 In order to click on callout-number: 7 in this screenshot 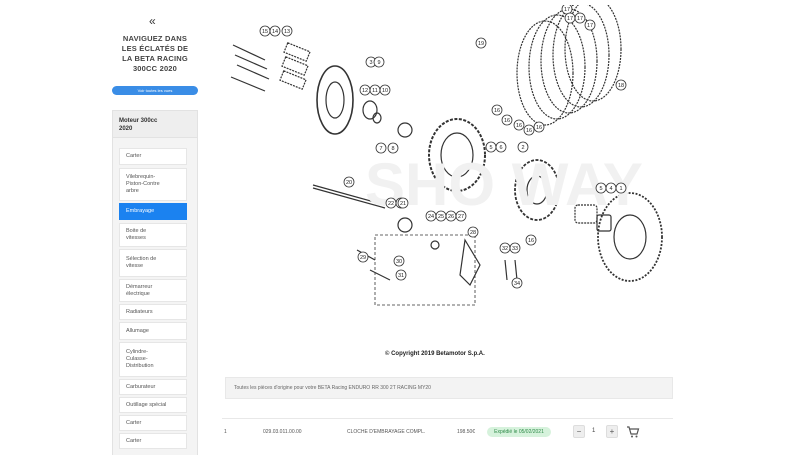, I will do `click(380, 149)`.